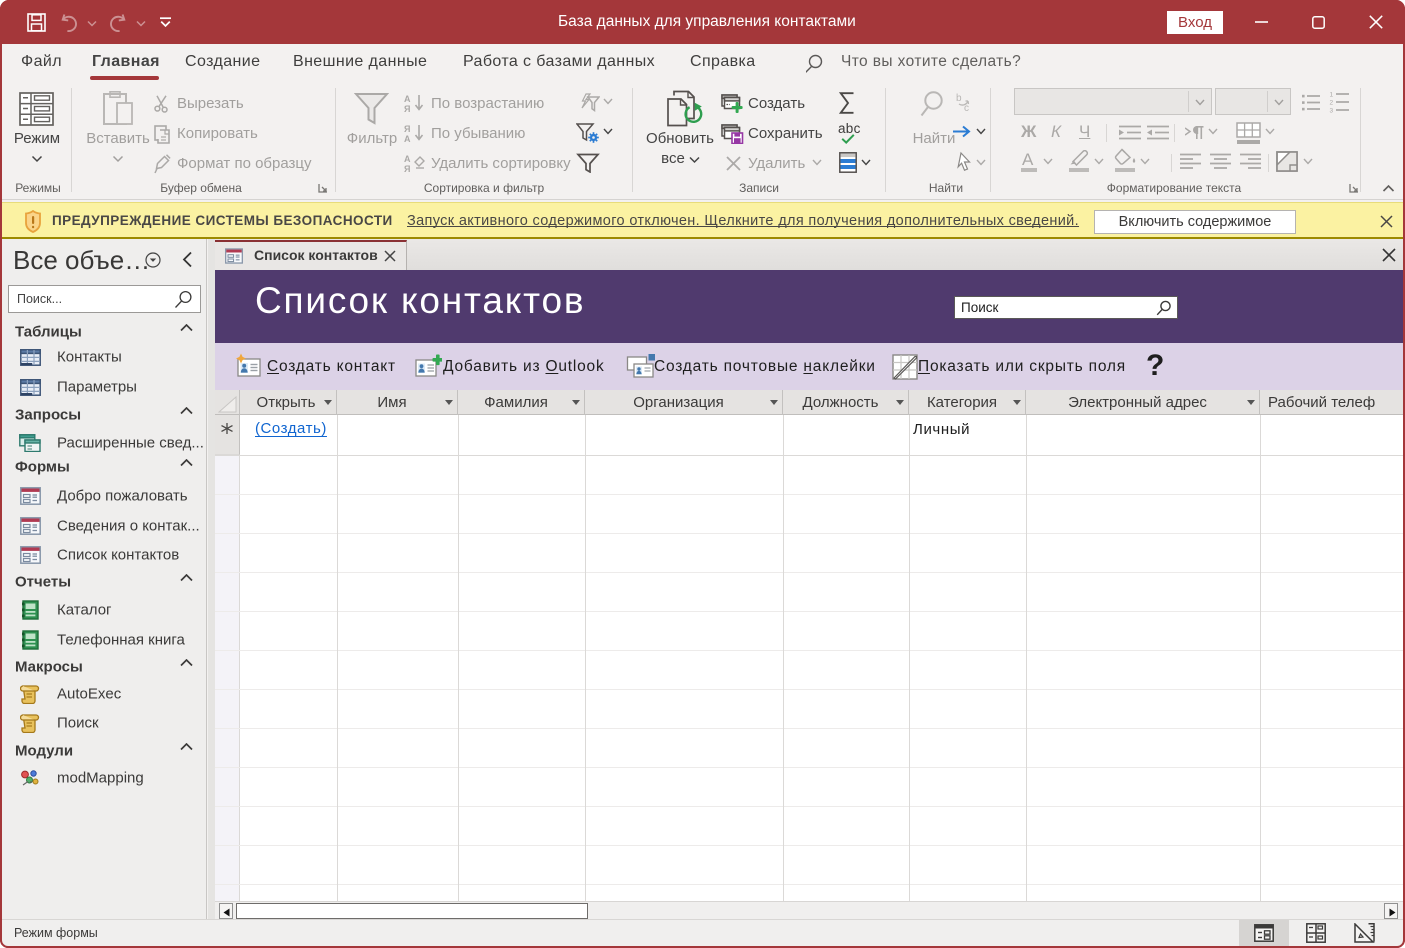 The height and width of the screenshot is (948, 1405). I want to click on svg-text: b, so click(959, 98).